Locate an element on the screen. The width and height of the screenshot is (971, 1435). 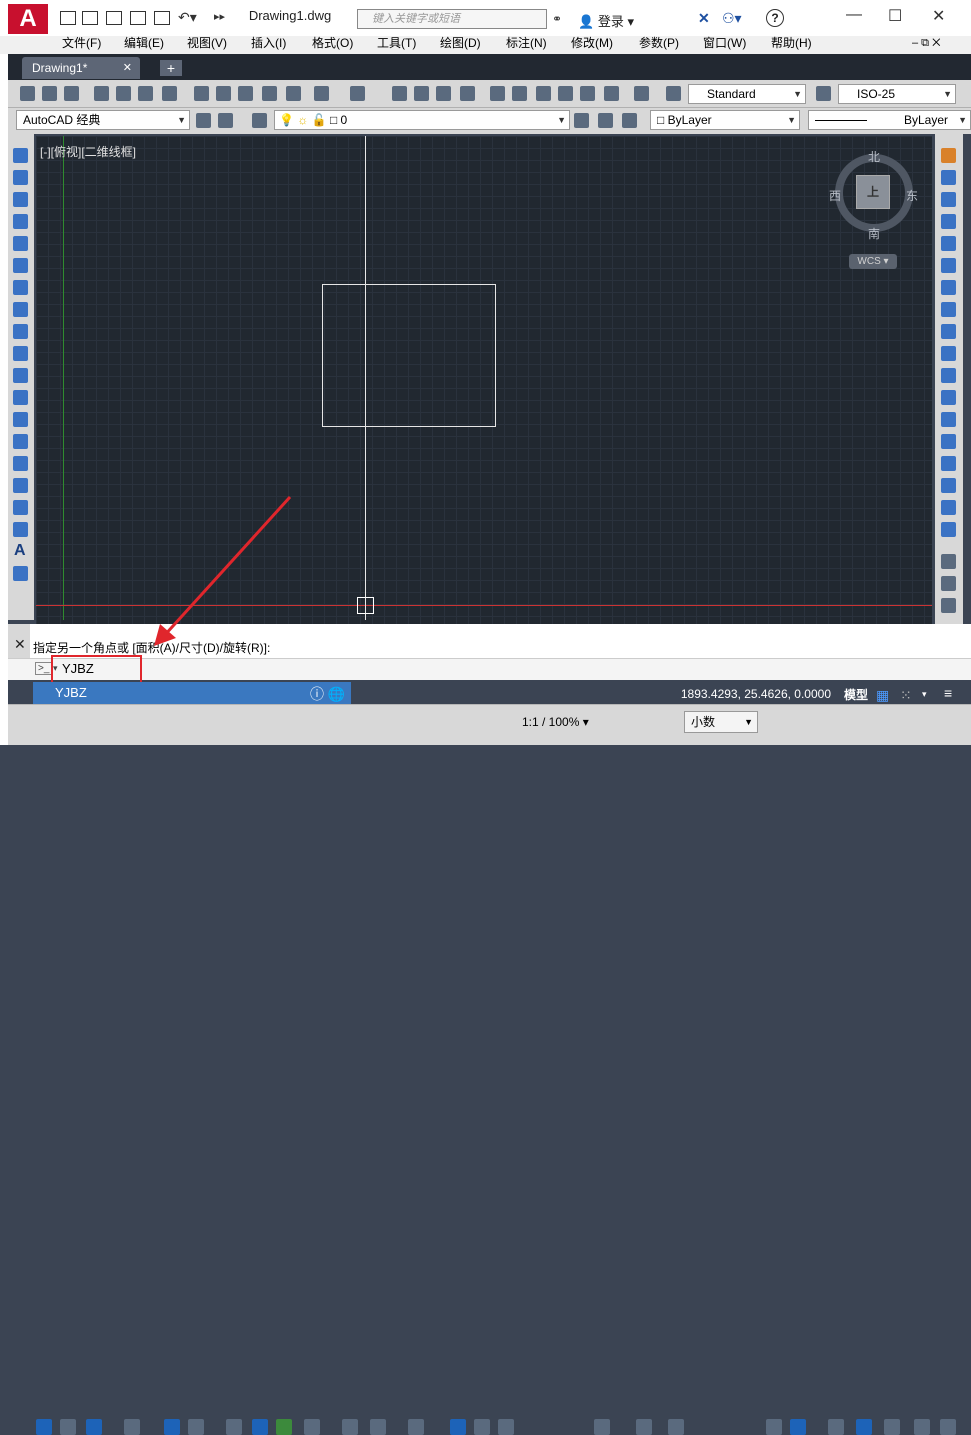
annotation-arrow is located at coordinates (223, 570).